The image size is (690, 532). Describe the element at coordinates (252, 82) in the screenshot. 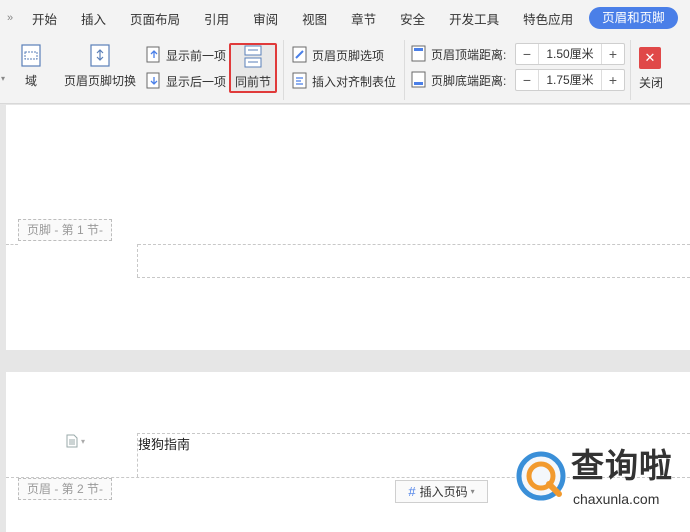

I see `same-as-previous-label: 同前节` at that location.